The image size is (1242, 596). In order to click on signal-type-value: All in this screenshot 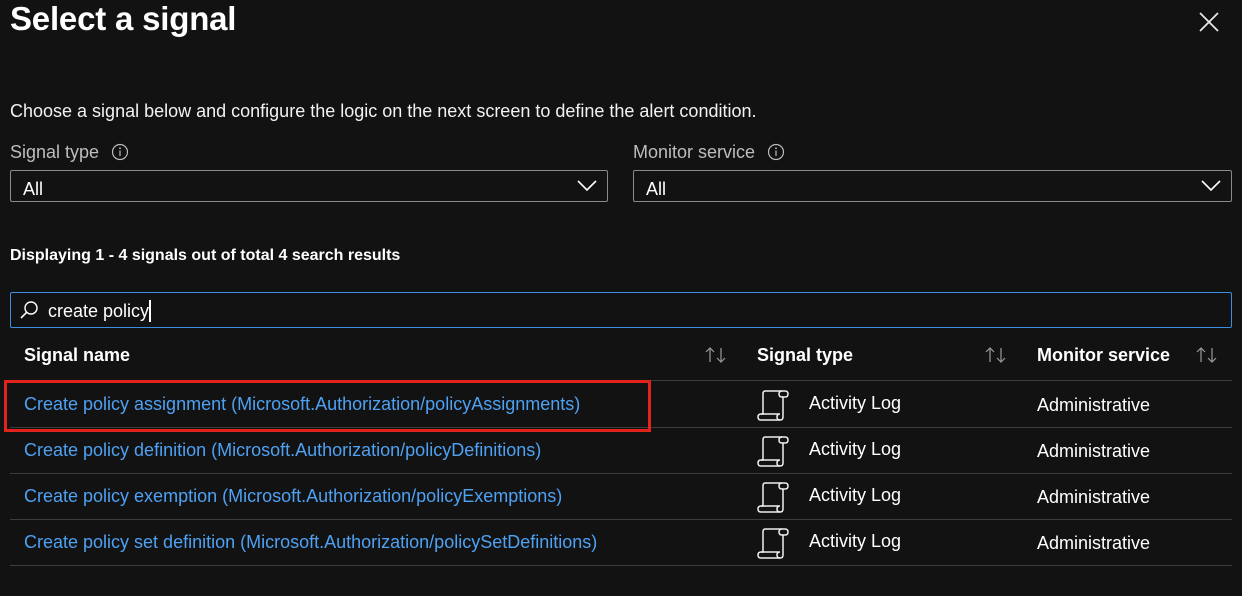, I will do `click(33, 189)`.